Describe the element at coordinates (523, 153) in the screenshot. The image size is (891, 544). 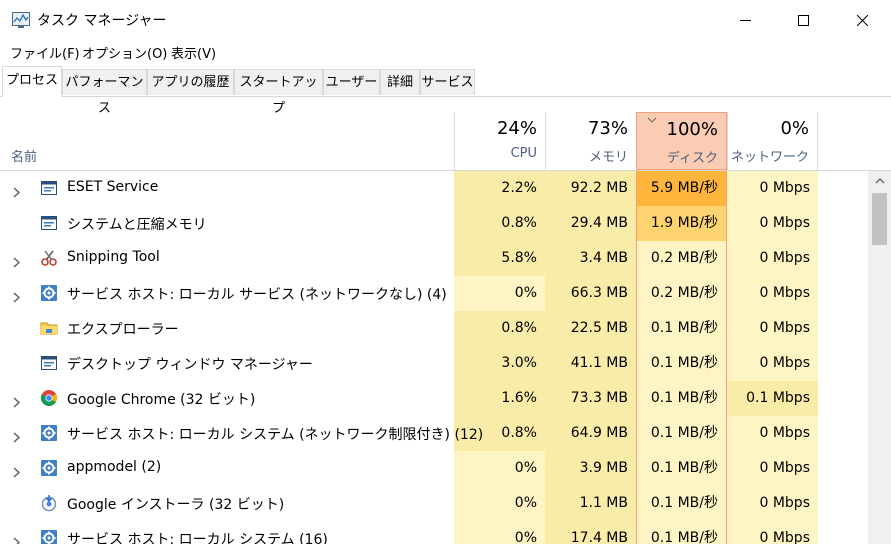
I see `cpu-column-label: CPU` at that location.